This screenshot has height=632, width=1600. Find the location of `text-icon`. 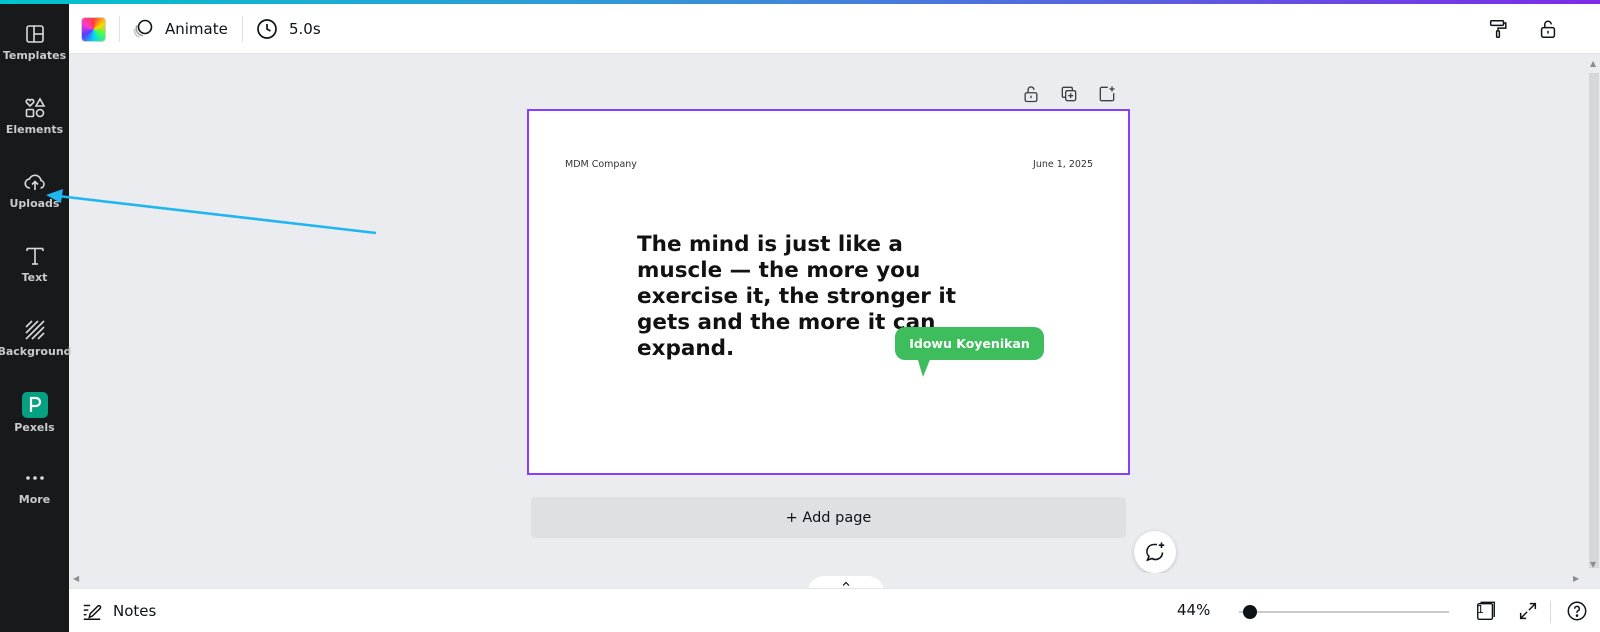

text-icon is located at coordinates (34, 256).